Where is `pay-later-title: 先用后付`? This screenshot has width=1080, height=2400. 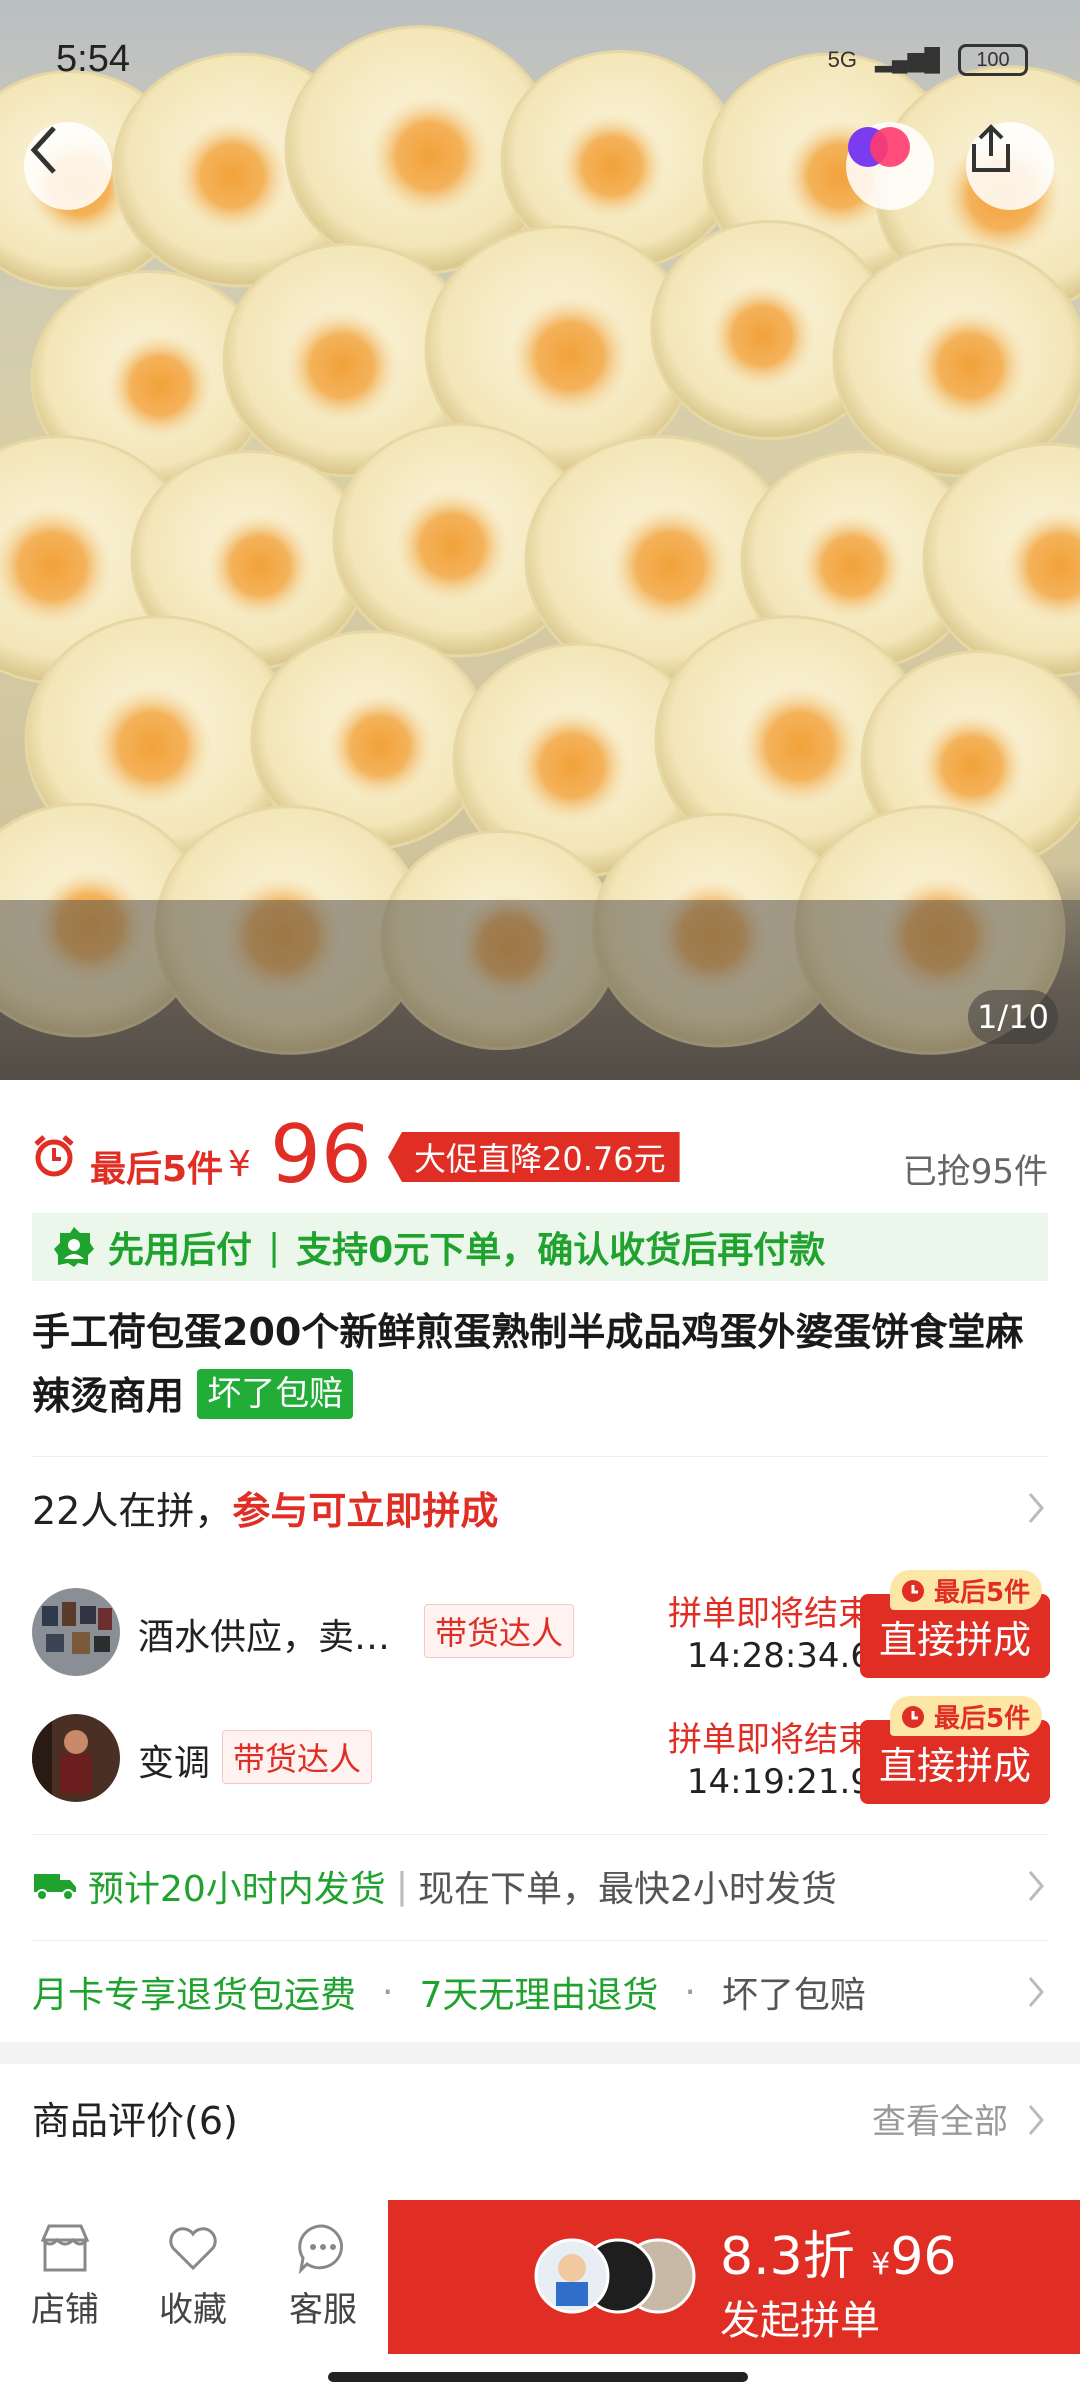 pay-later-title: 先用后付 is located at coordinates (180, 1250).